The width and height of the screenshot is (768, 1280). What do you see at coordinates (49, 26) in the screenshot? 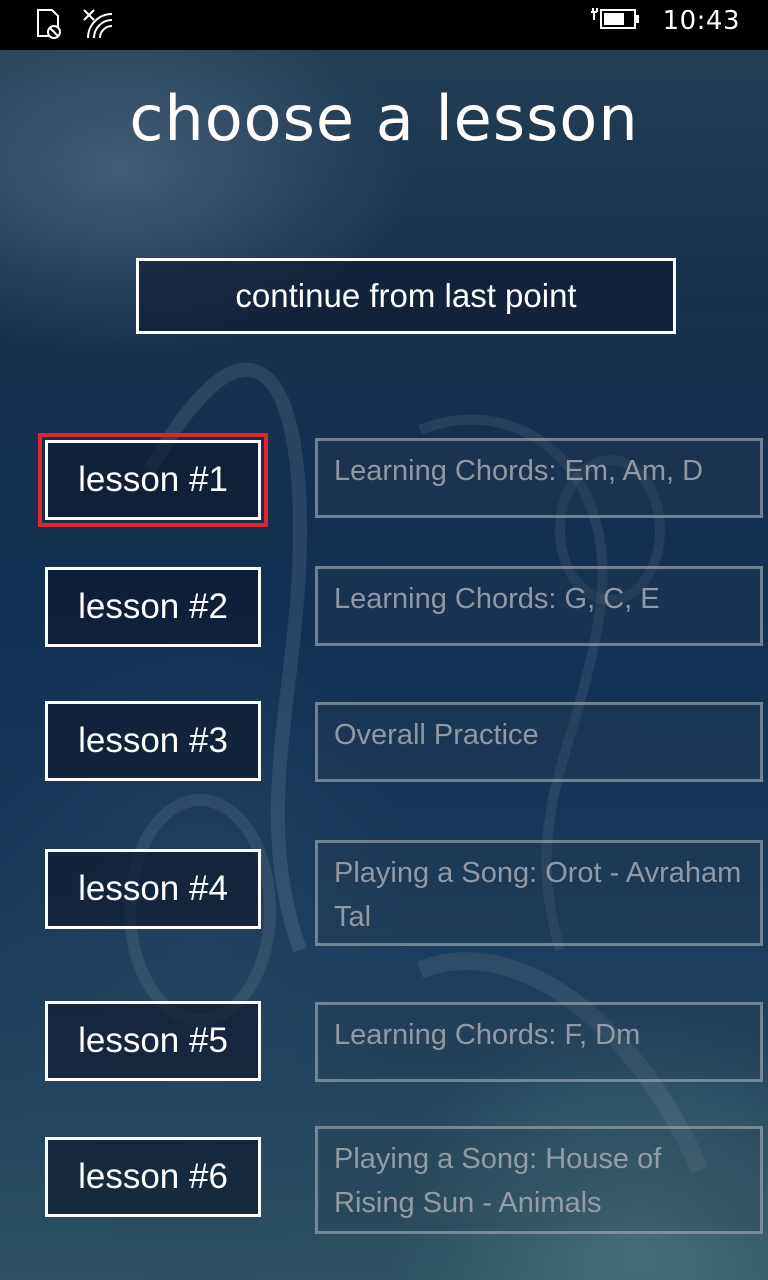
I see `sim-blocked-icon` at bounding box center [49, 26].